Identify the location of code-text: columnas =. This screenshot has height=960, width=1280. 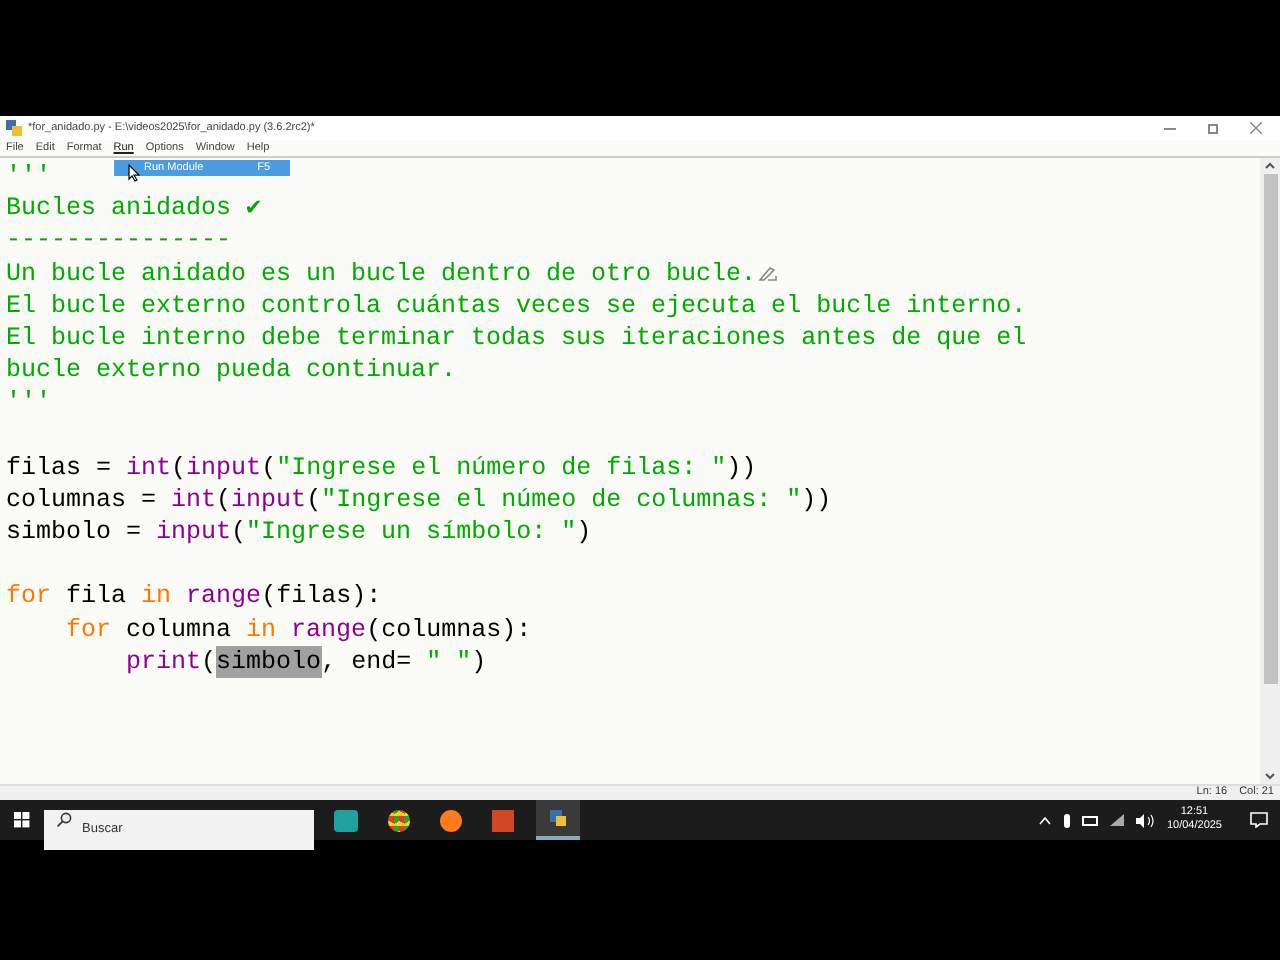
(82, 500).